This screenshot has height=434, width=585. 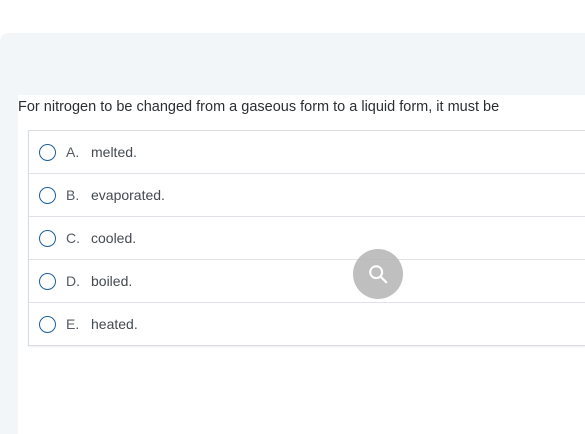 I want to click on choice-text: heated., so click(x=114, y=324).